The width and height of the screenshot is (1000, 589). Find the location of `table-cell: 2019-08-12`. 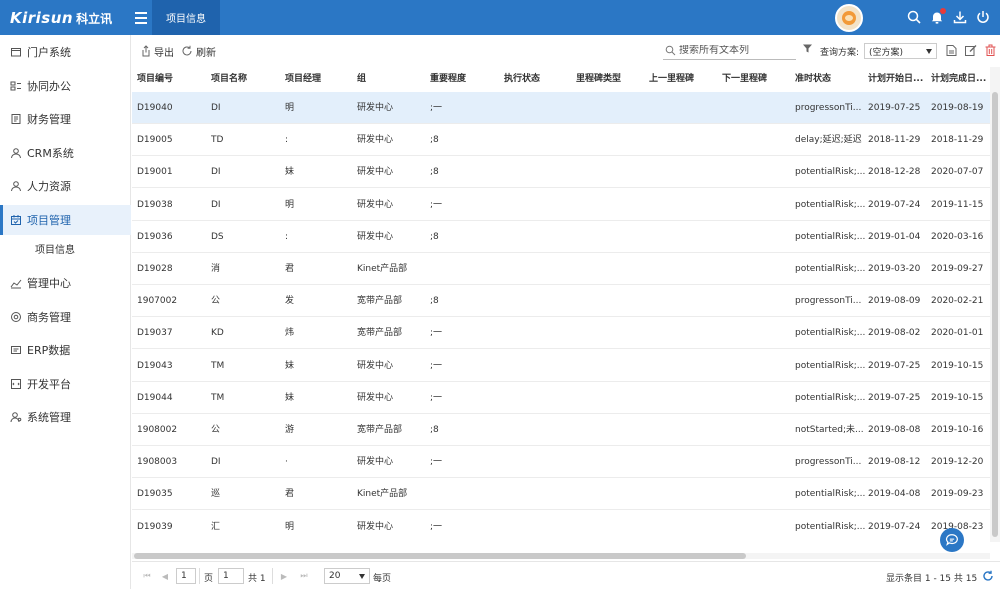

table-cell: 2019-08-12 is located at coordinates (894, 462).